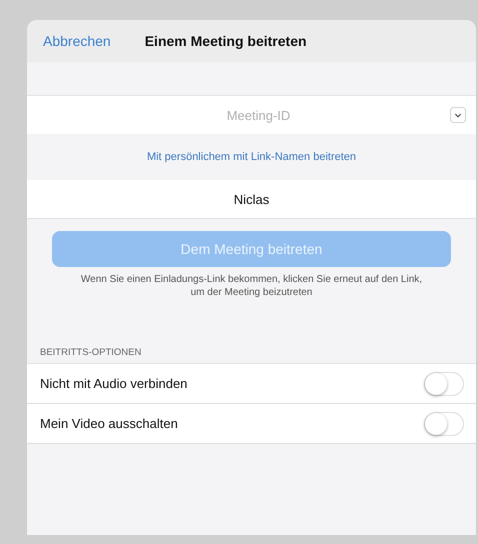  Describe the element at coordinates (252, 286) in the screenshot. I see `hint-text: Wenn Sie einen Einladungs-Link bekommen, klicken Sie erneut auf den Link, um der Meeting beizutreten` at that location.